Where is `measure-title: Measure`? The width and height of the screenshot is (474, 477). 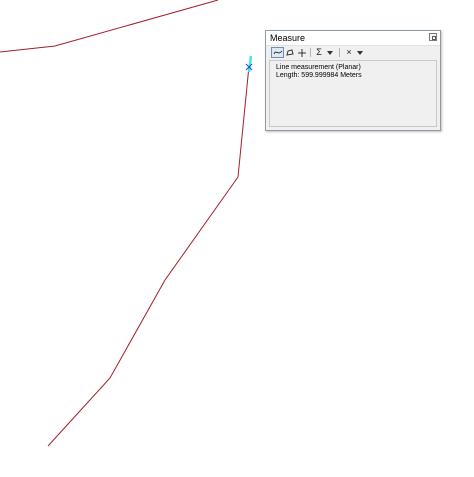 measure-title: Measure is located at coordinates (288, 38).